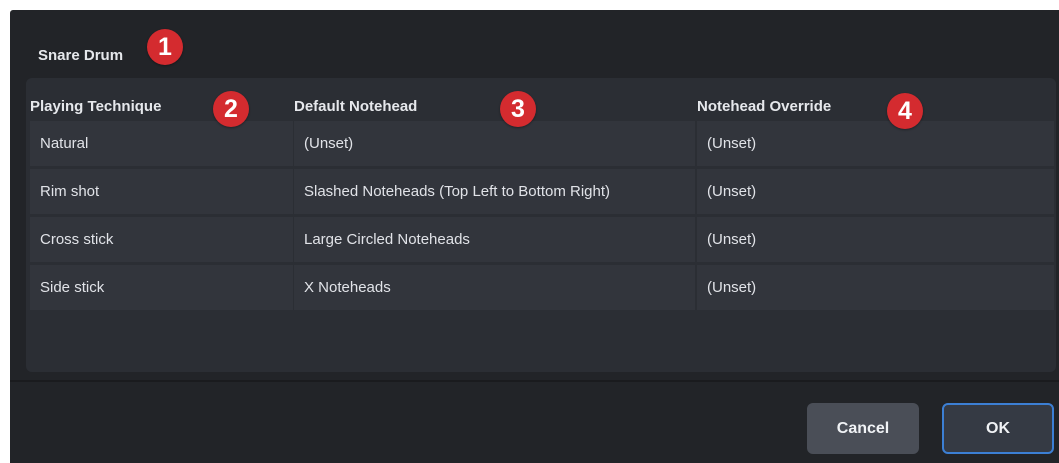  What do you see at coordinates (161, 239) in the screenshot?
I see `table-cell-technique: Cross stick` at bounding box center [161, 239].